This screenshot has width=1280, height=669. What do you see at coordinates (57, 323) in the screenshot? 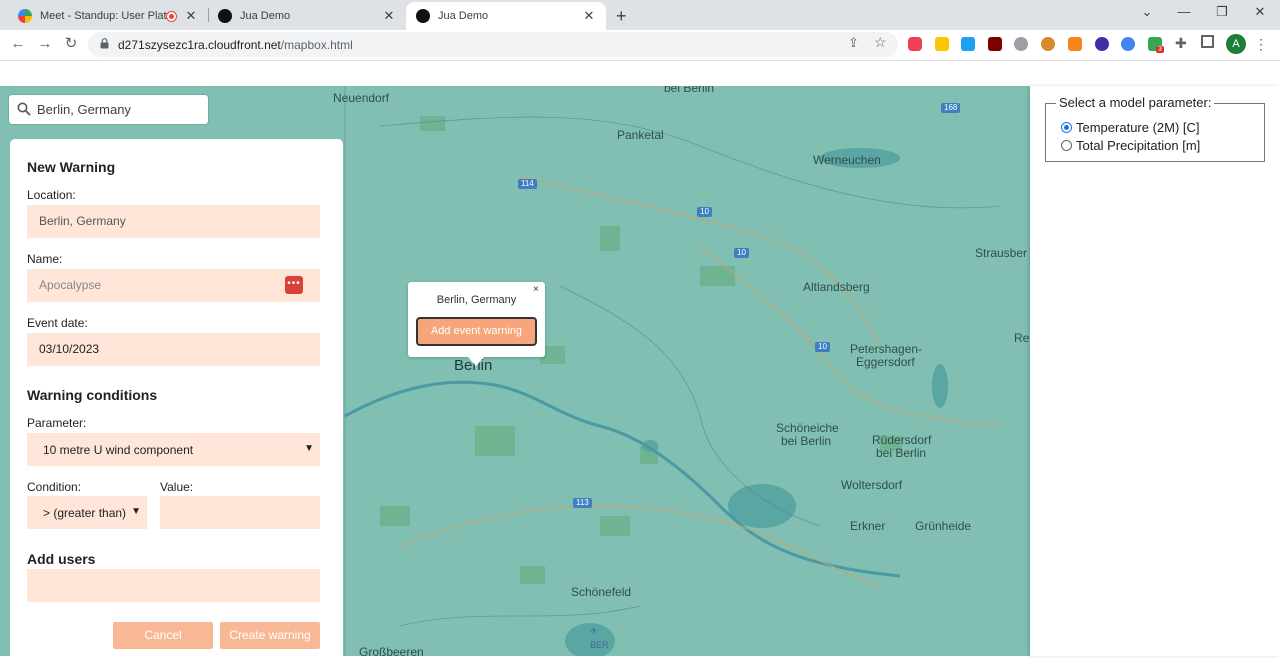
I see `event-date-label: Event date:` at bounding box center [57, 323].